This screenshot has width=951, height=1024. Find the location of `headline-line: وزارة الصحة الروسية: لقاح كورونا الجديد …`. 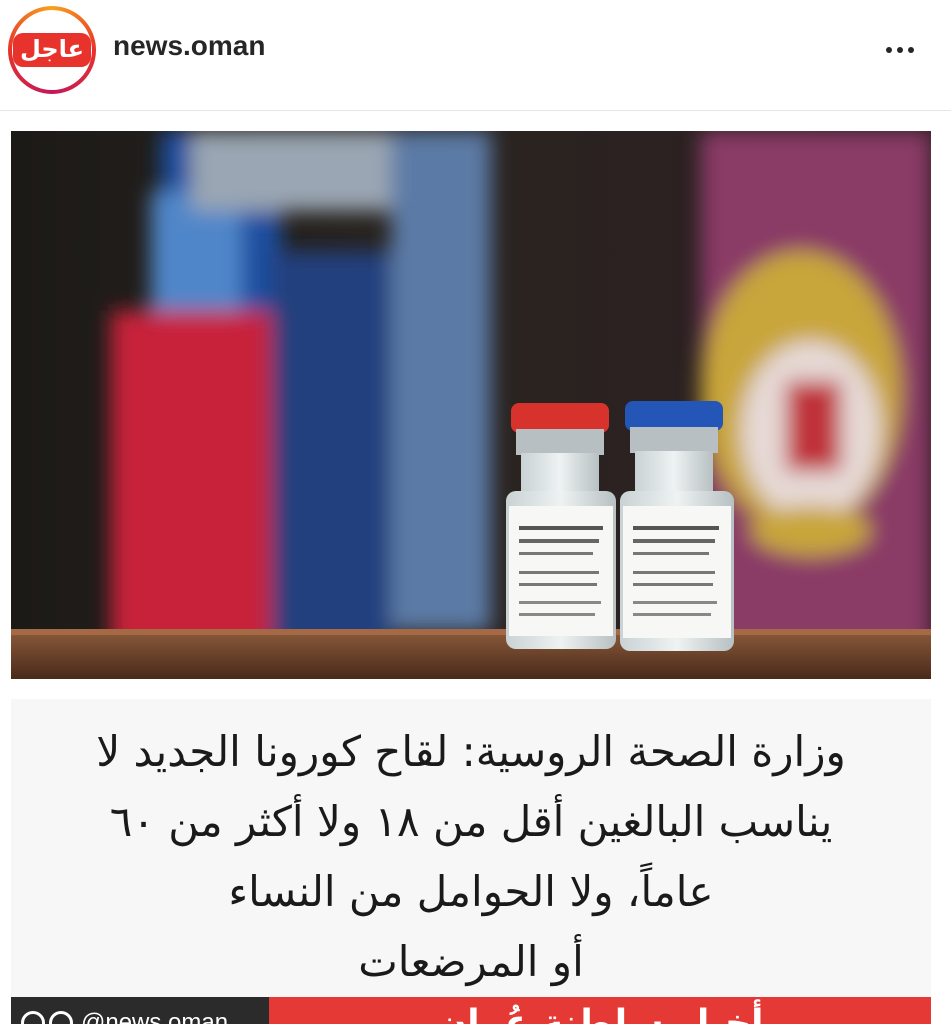

headline-line: وزارة الصحة الروسية: لقاح كورونا الجديد … is located at coordinates (471, 751).